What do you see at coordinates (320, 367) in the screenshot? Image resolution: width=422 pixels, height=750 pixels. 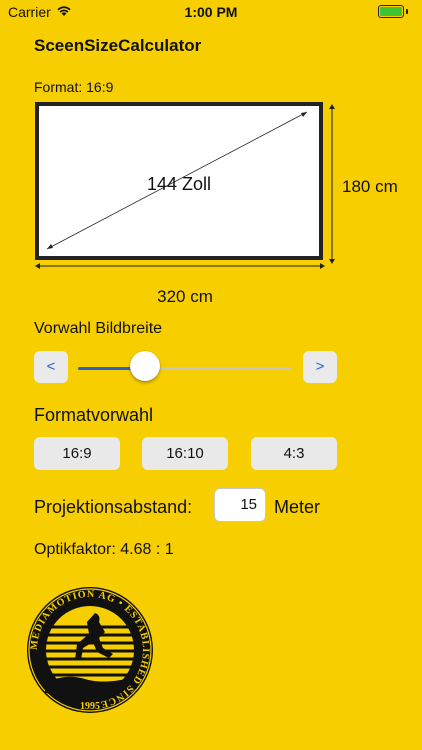 I see `increment-button: >` at bounding box center [320, 367].